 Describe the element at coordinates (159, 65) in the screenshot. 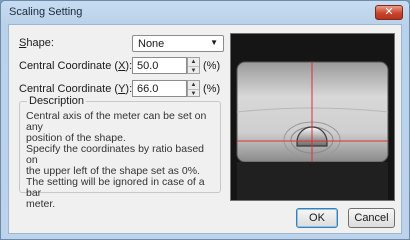

I see `central-x-input: 50.0` at that location.